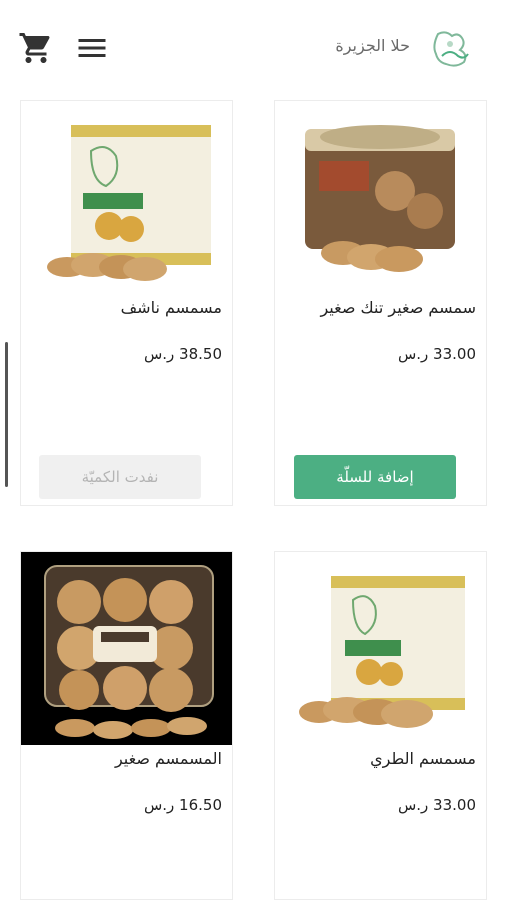 The image size is (506, 900). Describe the element at coordinates (168, 758) in the screenshot. I see `product-name: المسمسم صغير` at that location.